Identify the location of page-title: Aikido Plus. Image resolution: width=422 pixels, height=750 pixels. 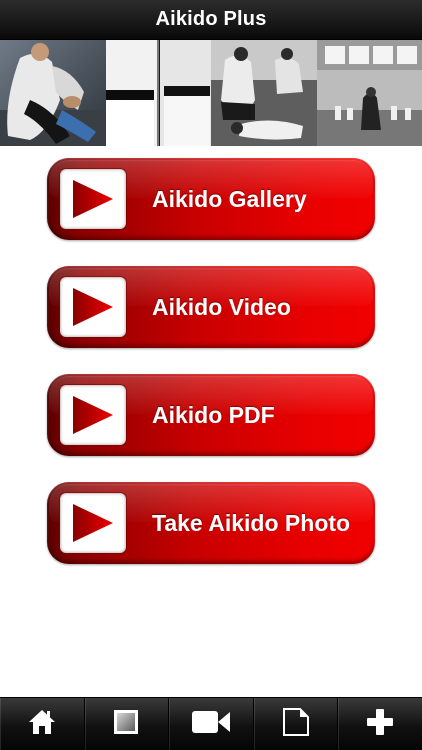
(211, 19).